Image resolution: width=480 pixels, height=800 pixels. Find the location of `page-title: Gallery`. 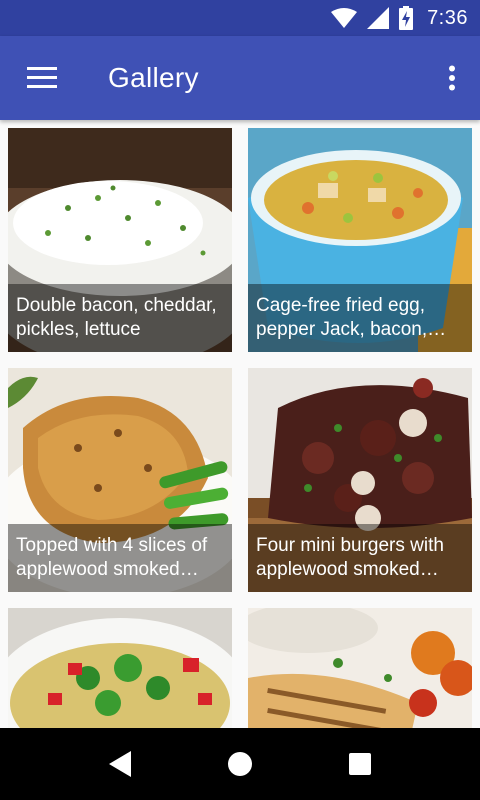

page-title: Gallery is located at coordinates (153, 77).